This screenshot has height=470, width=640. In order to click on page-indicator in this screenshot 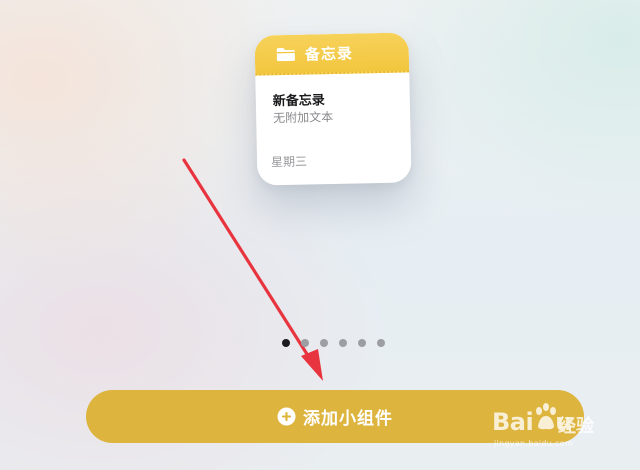, I will do `click(333, 343)`.